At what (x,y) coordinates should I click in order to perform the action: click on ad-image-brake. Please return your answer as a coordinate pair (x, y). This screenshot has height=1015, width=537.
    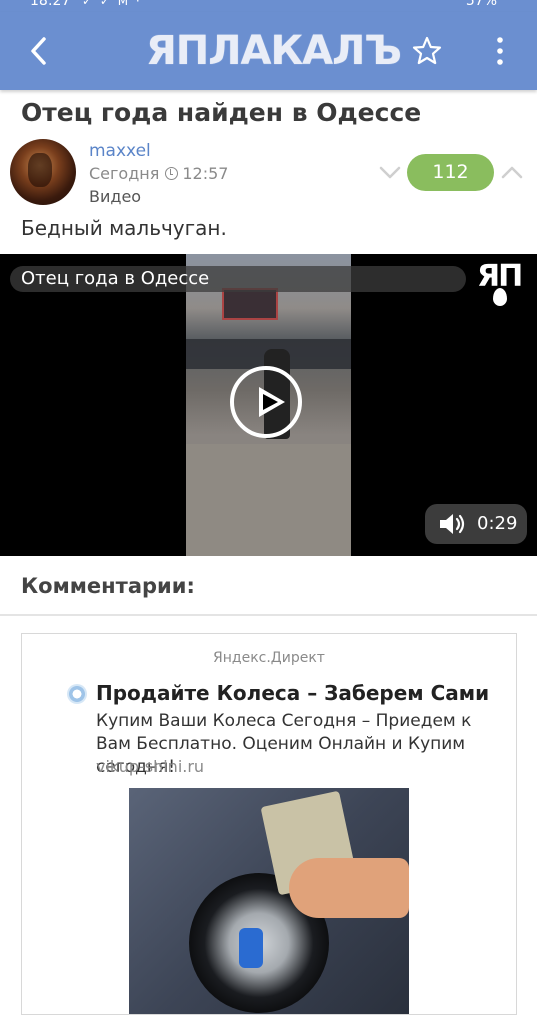
    Looking at the image, I should click on (251, 948).